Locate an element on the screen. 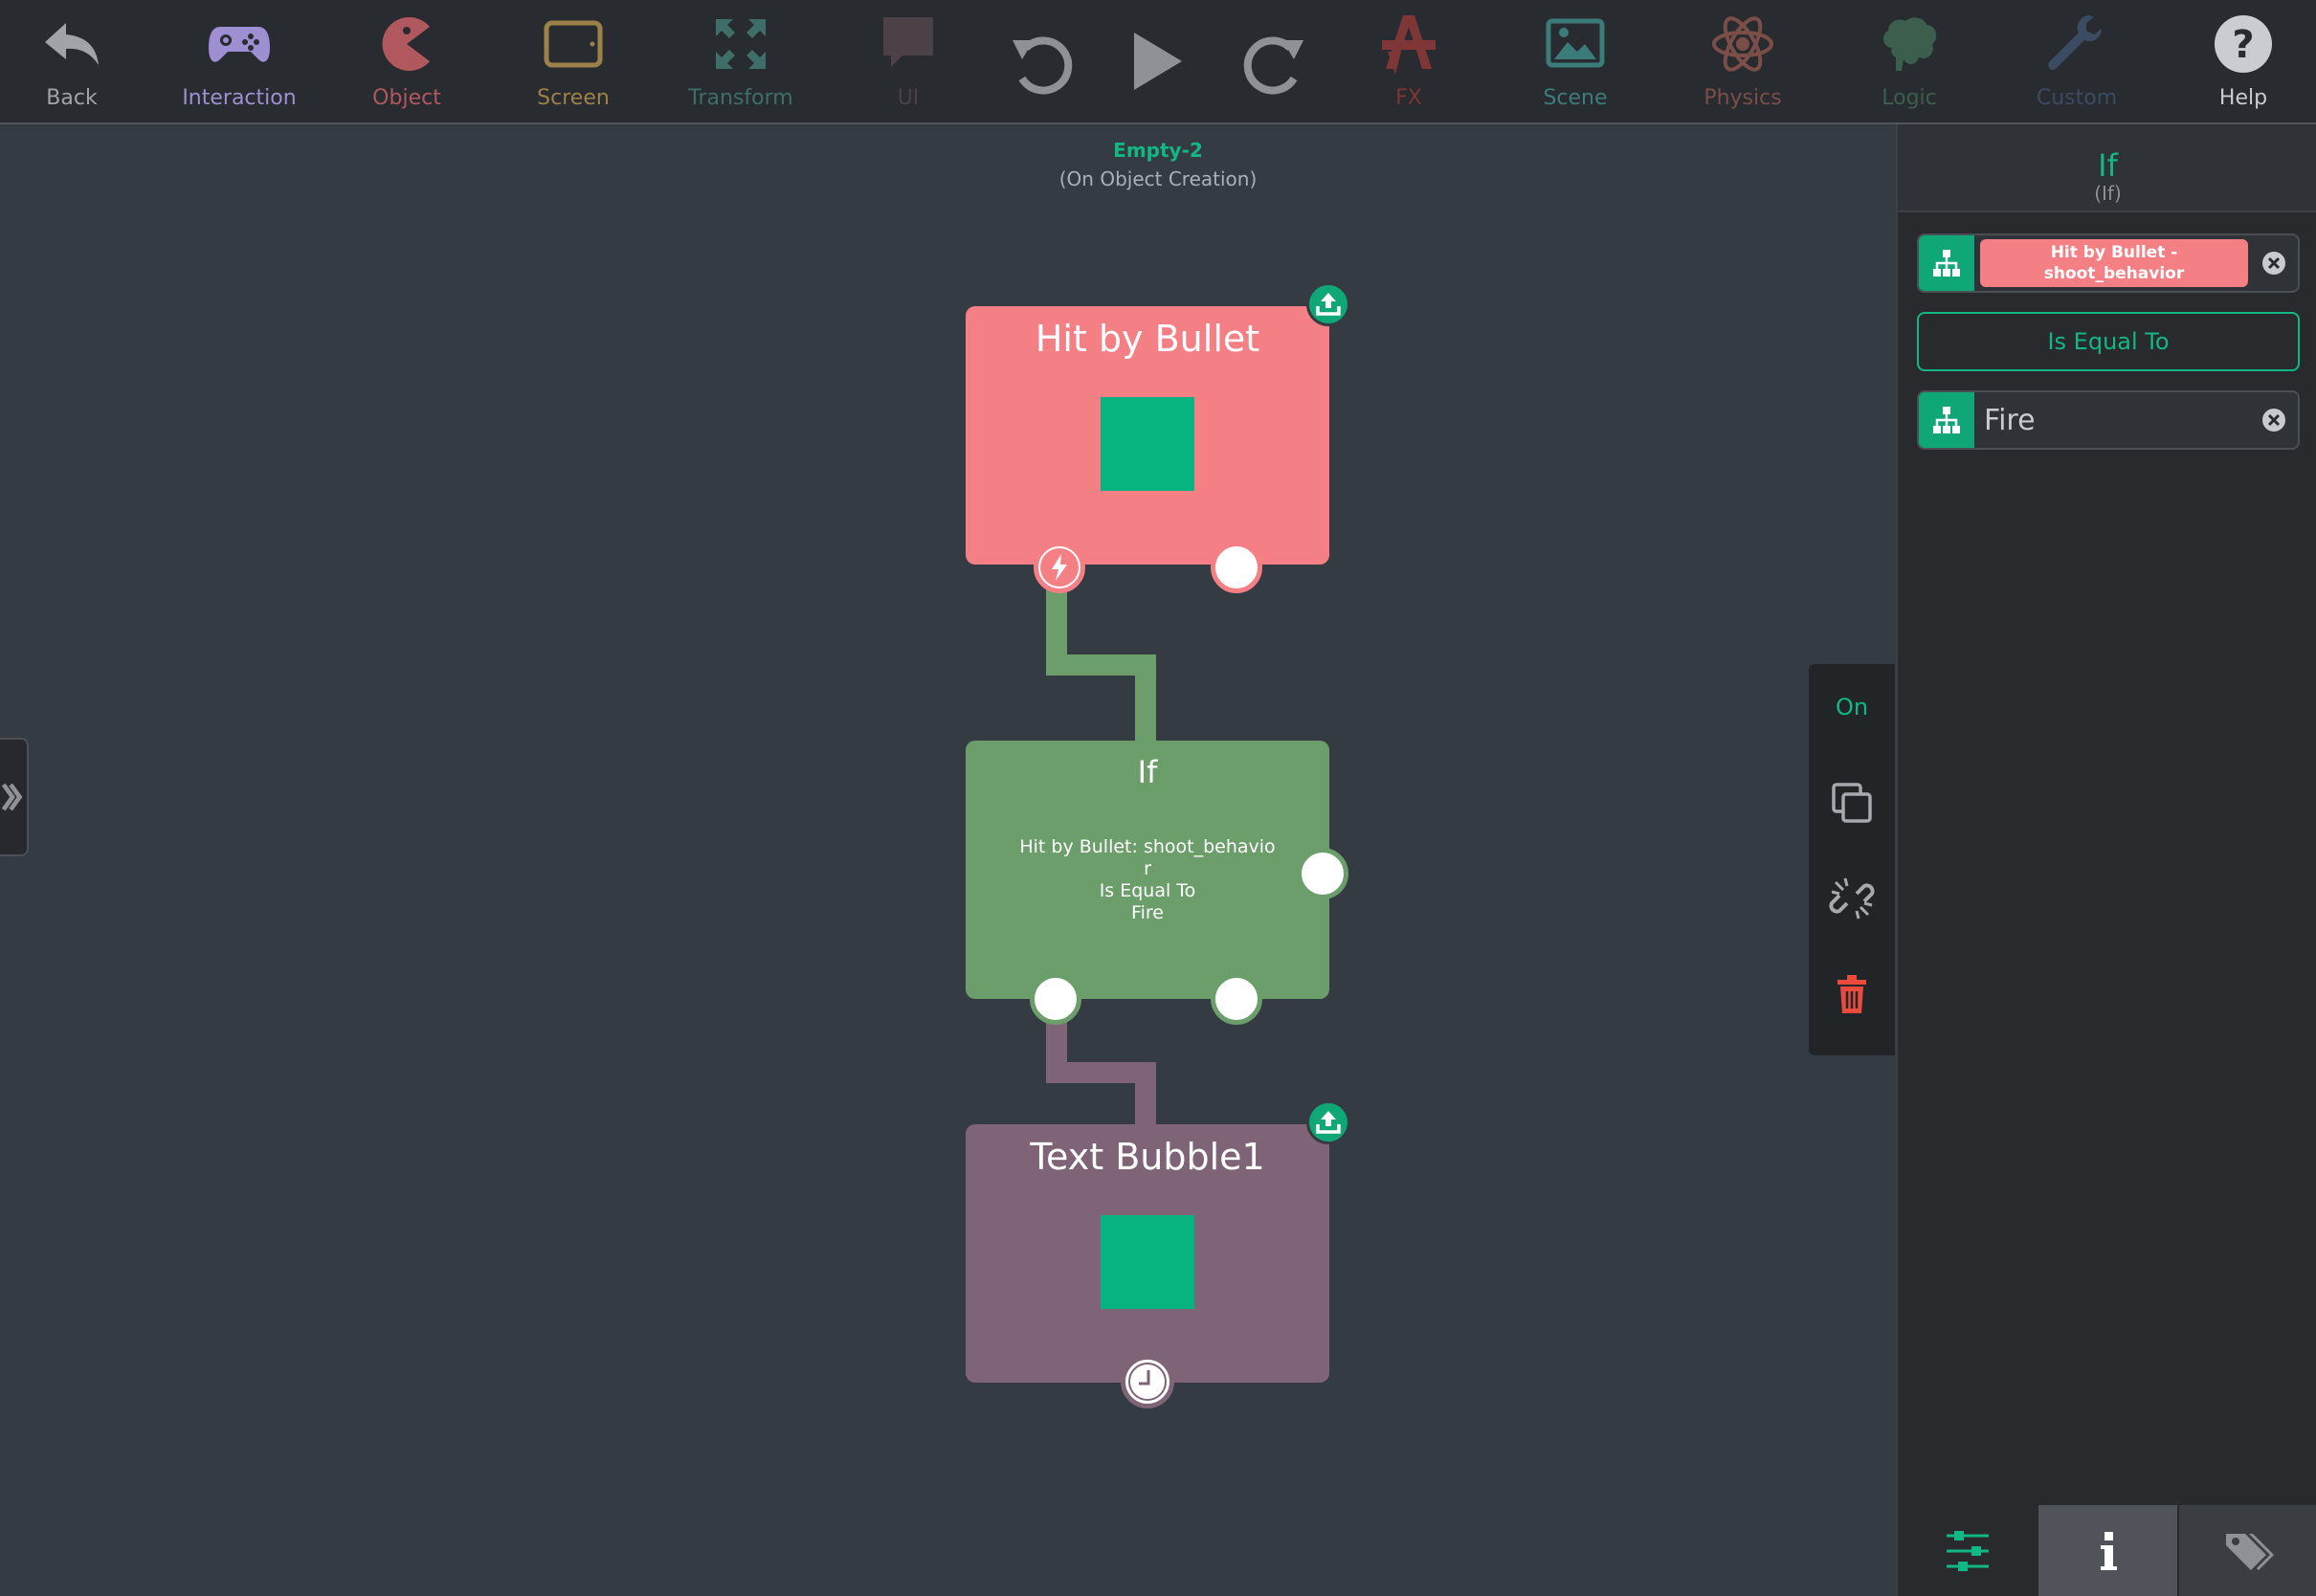 The width and height of the screenshot is (2316, 1596). toggle-on-button: On is located at coordinates (1852, 708).